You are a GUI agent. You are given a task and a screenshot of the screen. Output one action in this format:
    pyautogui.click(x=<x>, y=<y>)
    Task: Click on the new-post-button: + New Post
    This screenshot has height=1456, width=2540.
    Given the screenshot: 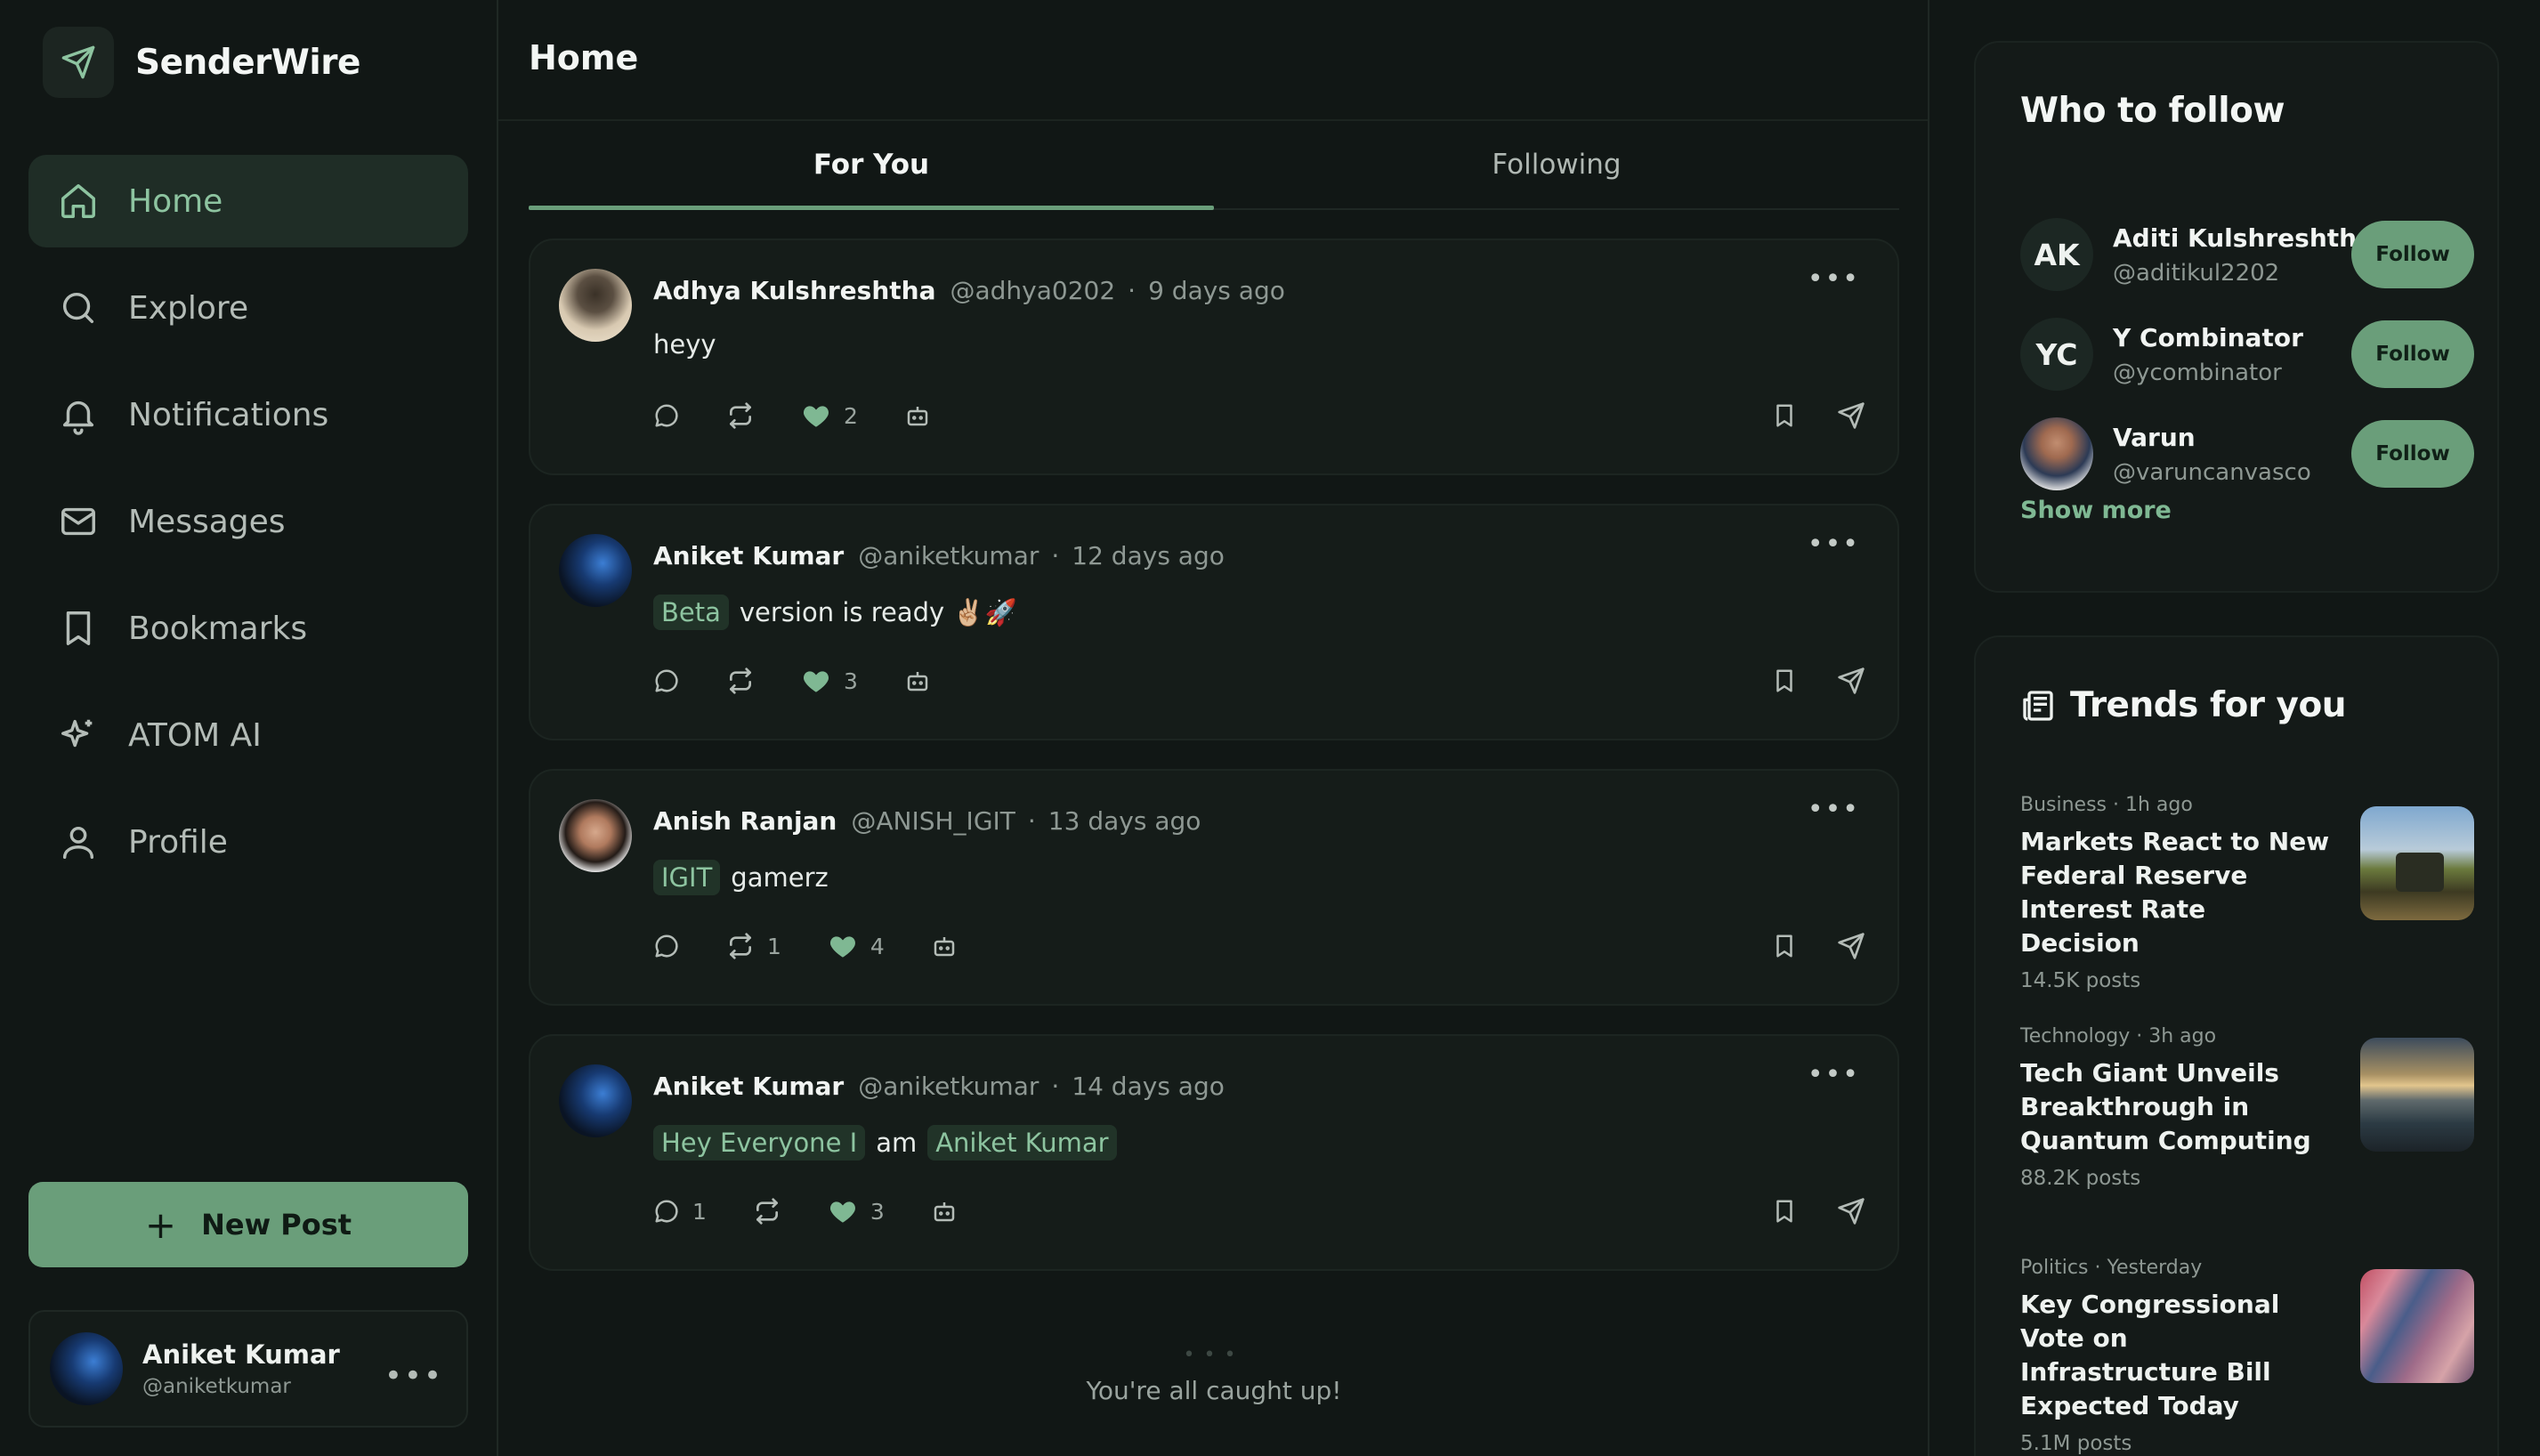 What is the action you would take?
    pyautogui.click(x=248, y=1224)
    